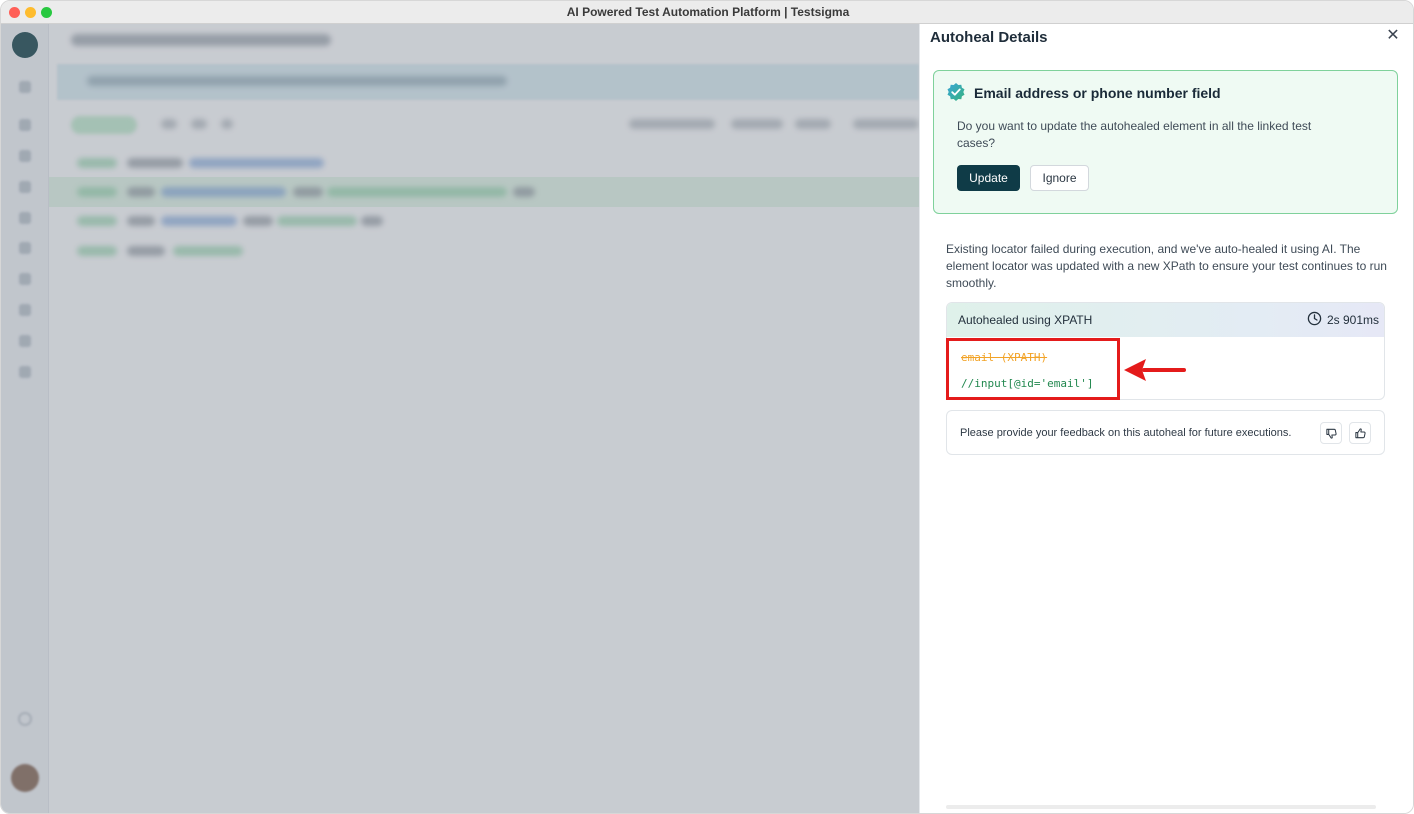  I want to click on thumbs-down-button, so click(1331, 433).